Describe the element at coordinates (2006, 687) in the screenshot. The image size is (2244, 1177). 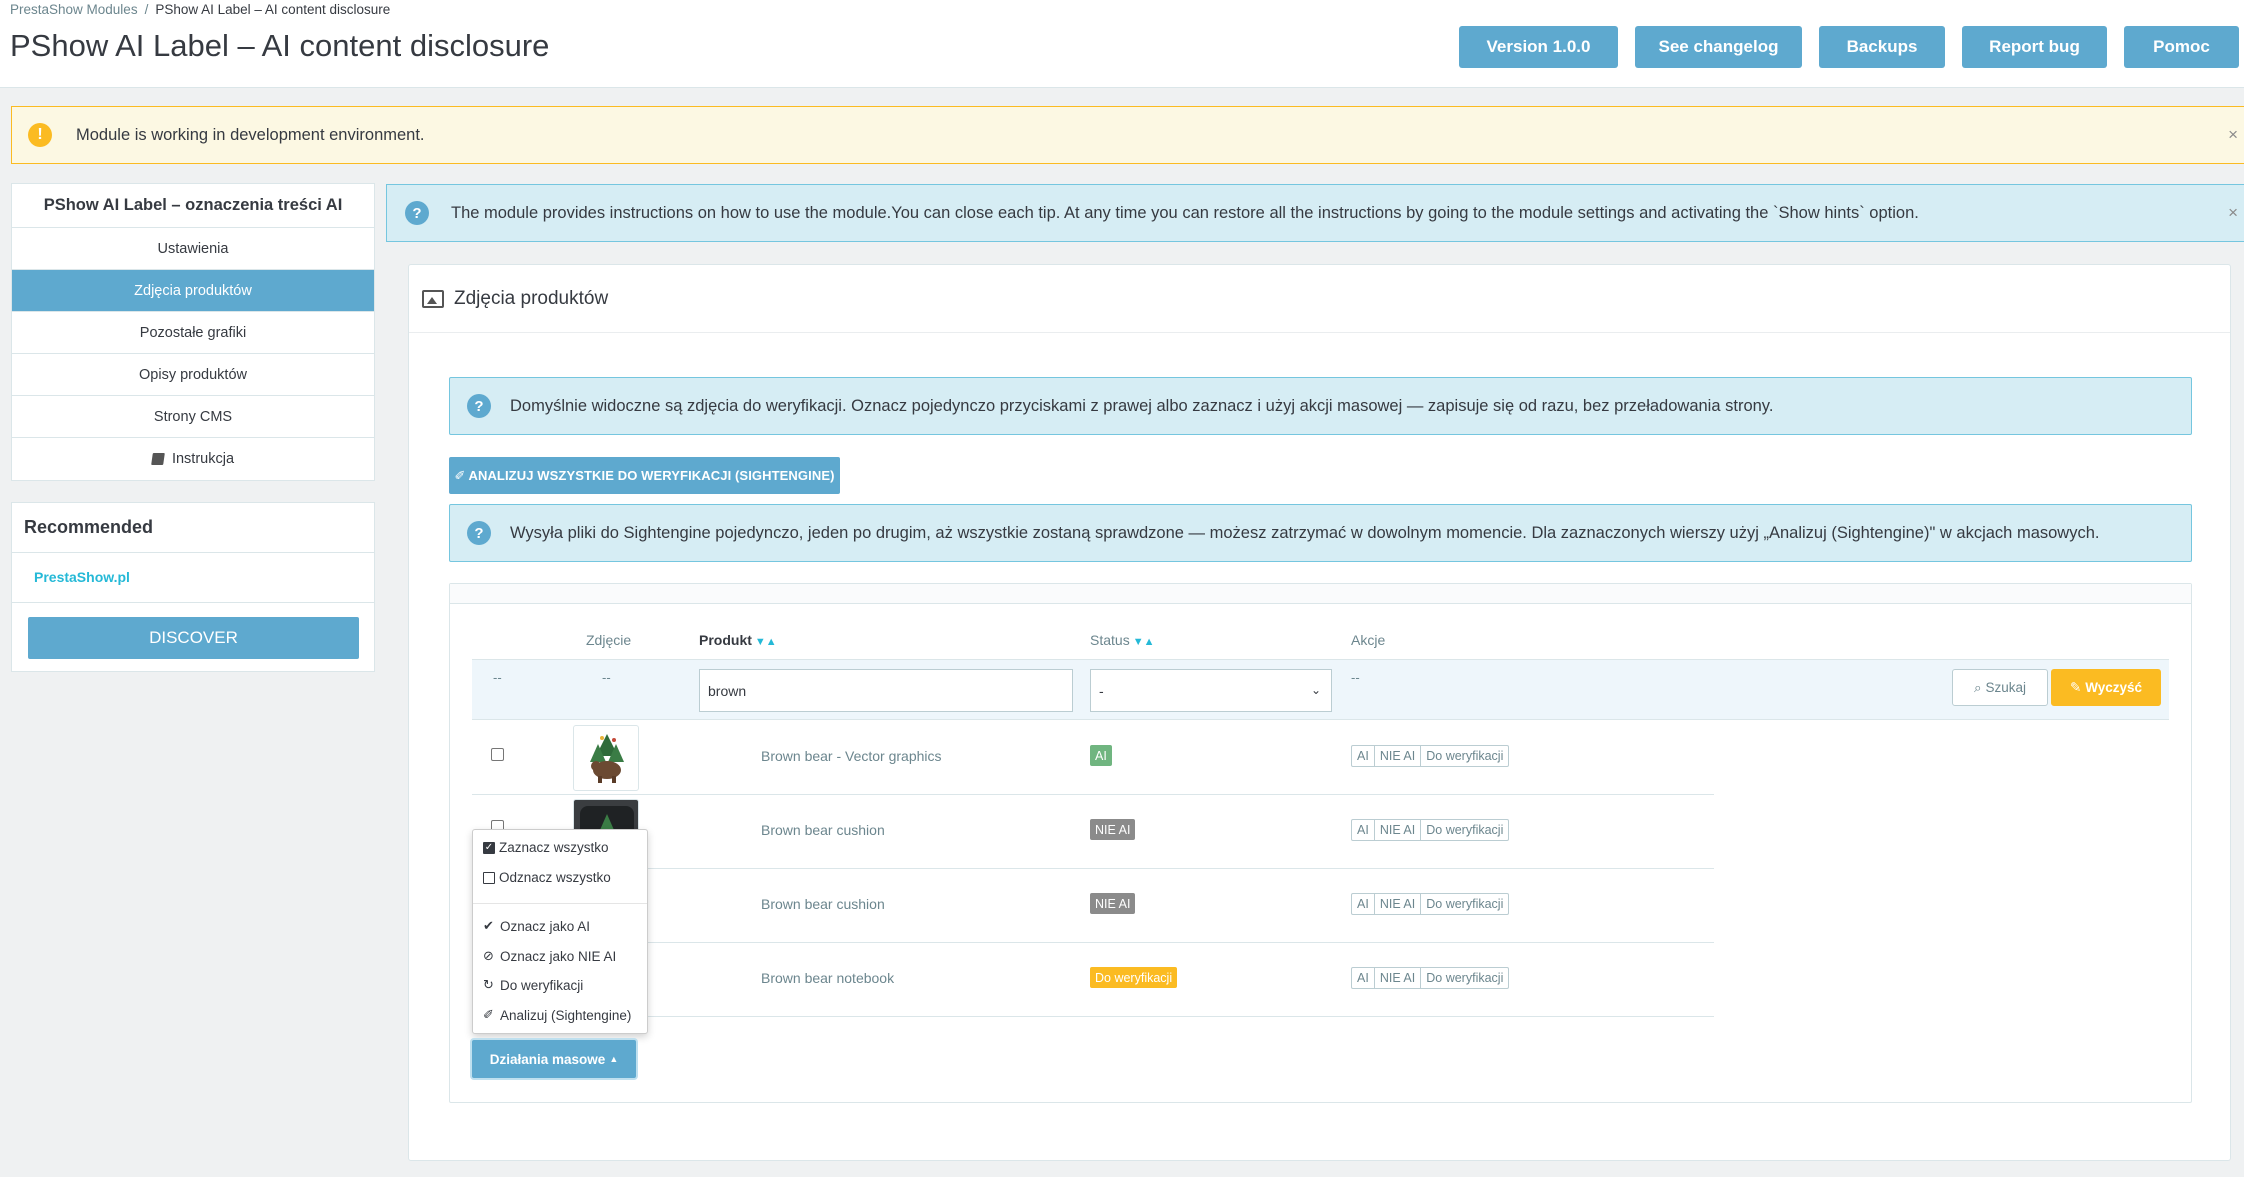
I see `search-button-label: Szukaj` at that location.